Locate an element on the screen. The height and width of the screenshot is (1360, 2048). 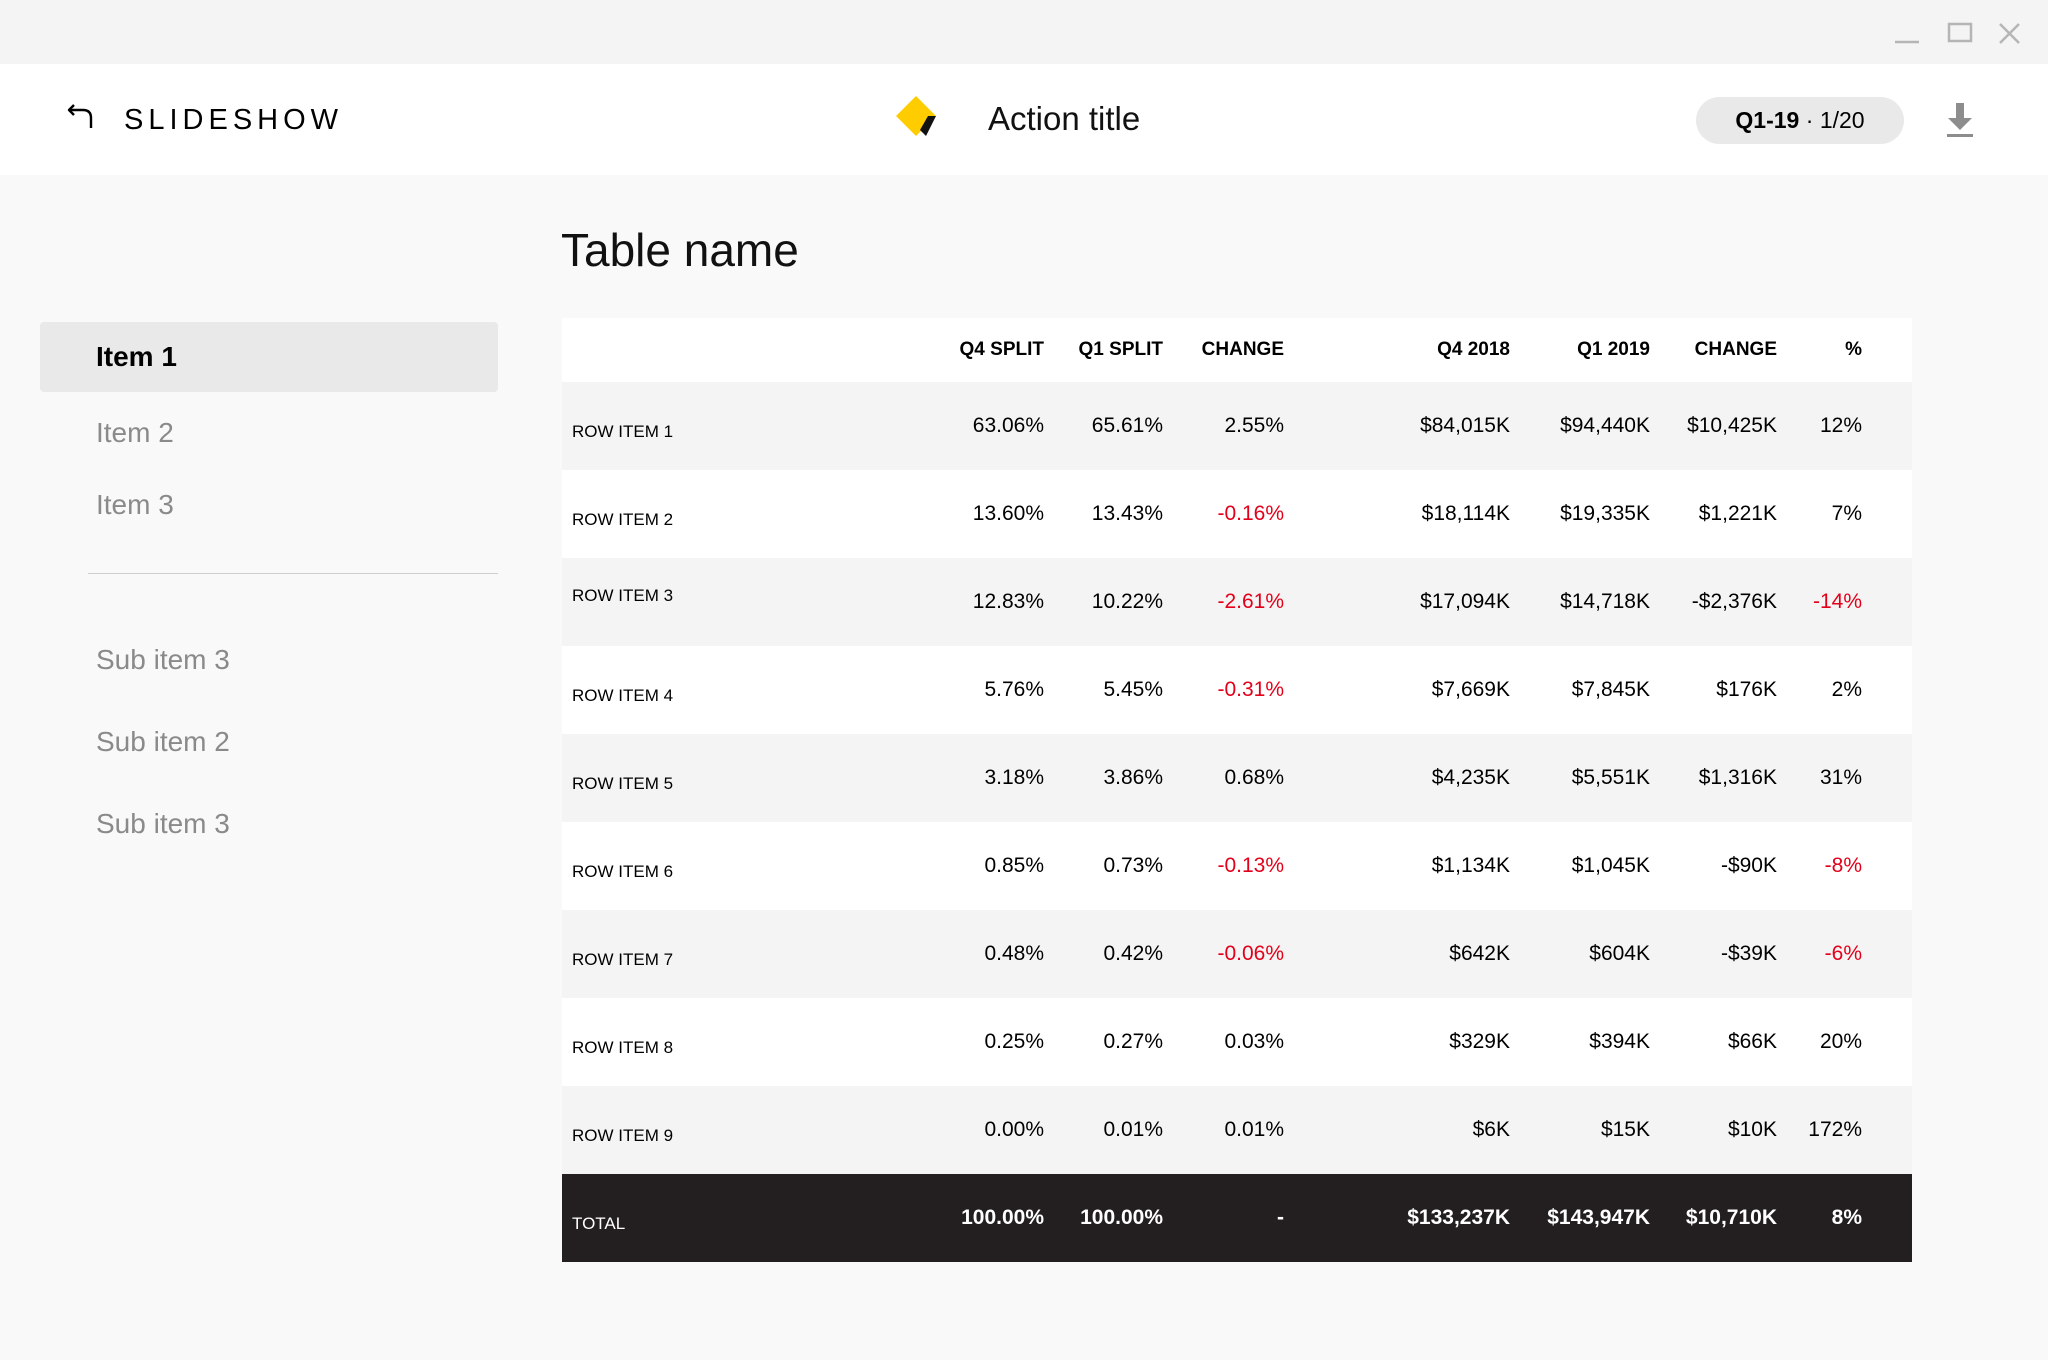
period-indicator: Q1-19 · 1/20 is located at coordinates (1800, 120).